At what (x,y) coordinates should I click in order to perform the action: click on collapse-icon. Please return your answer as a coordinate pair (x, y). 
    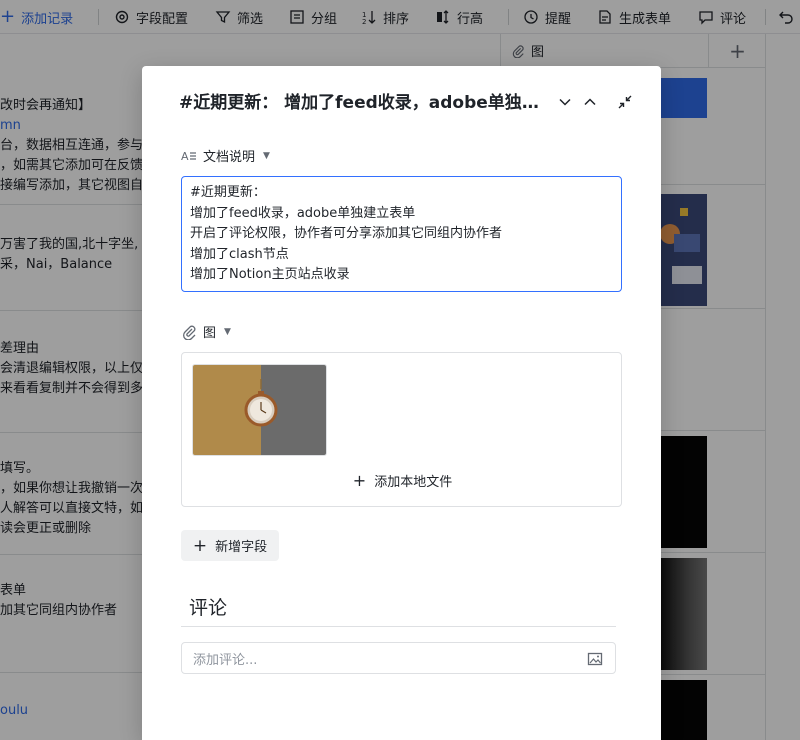
    Looking at the image, I should click on (625, 102).